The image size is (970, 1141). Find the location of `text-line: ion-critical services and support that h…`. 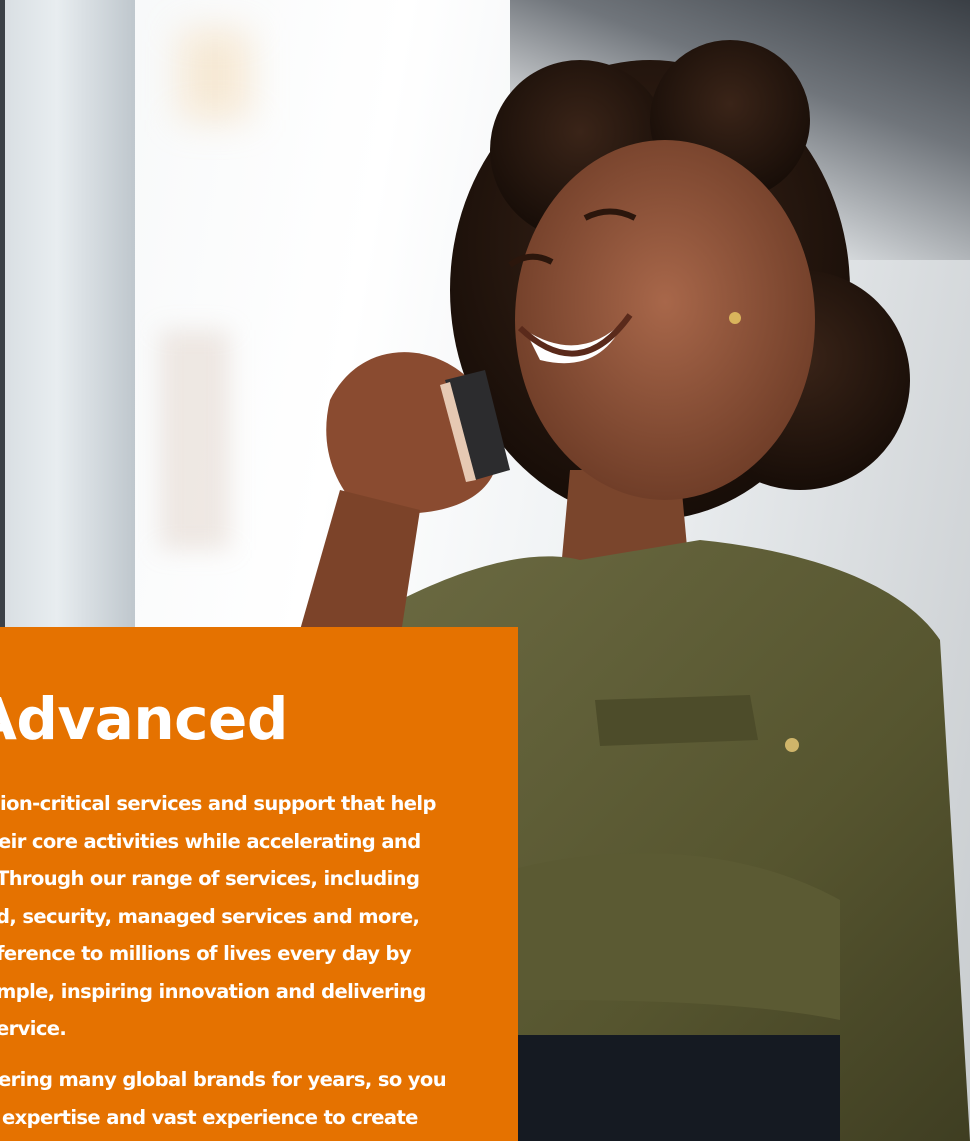

text-line: ion-critical services and support that h… is located at coordinates (218, 803).